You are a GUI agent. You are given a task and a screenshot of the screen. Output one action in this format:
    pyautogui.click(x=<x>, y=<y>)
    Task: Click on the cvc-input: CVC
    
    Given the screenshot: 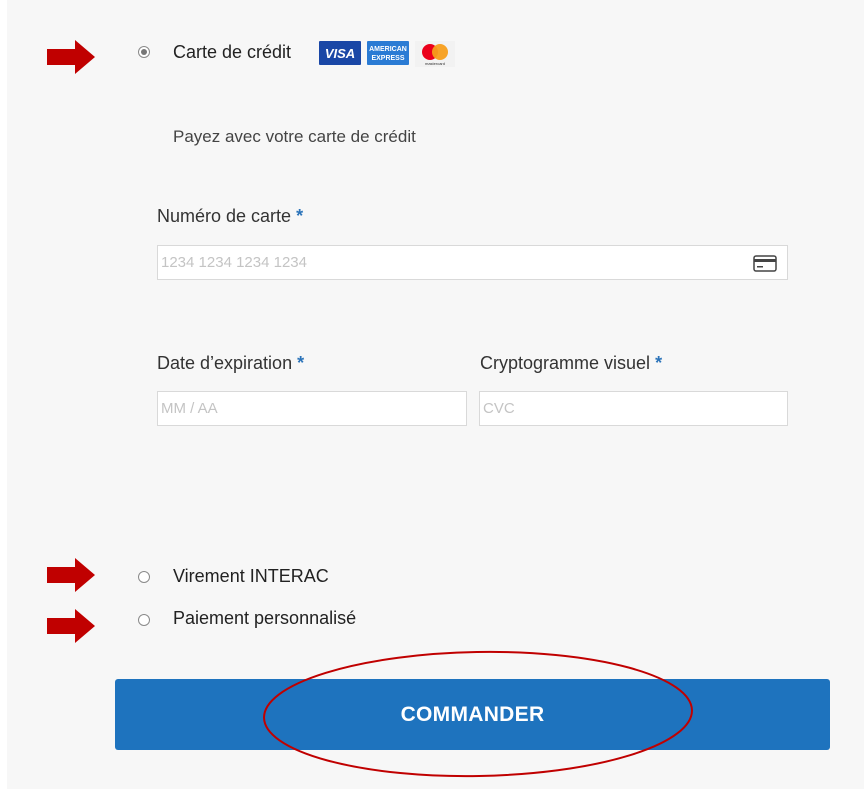 What is the action you would take?
    pyautogui.click(x=633, y=408)
    